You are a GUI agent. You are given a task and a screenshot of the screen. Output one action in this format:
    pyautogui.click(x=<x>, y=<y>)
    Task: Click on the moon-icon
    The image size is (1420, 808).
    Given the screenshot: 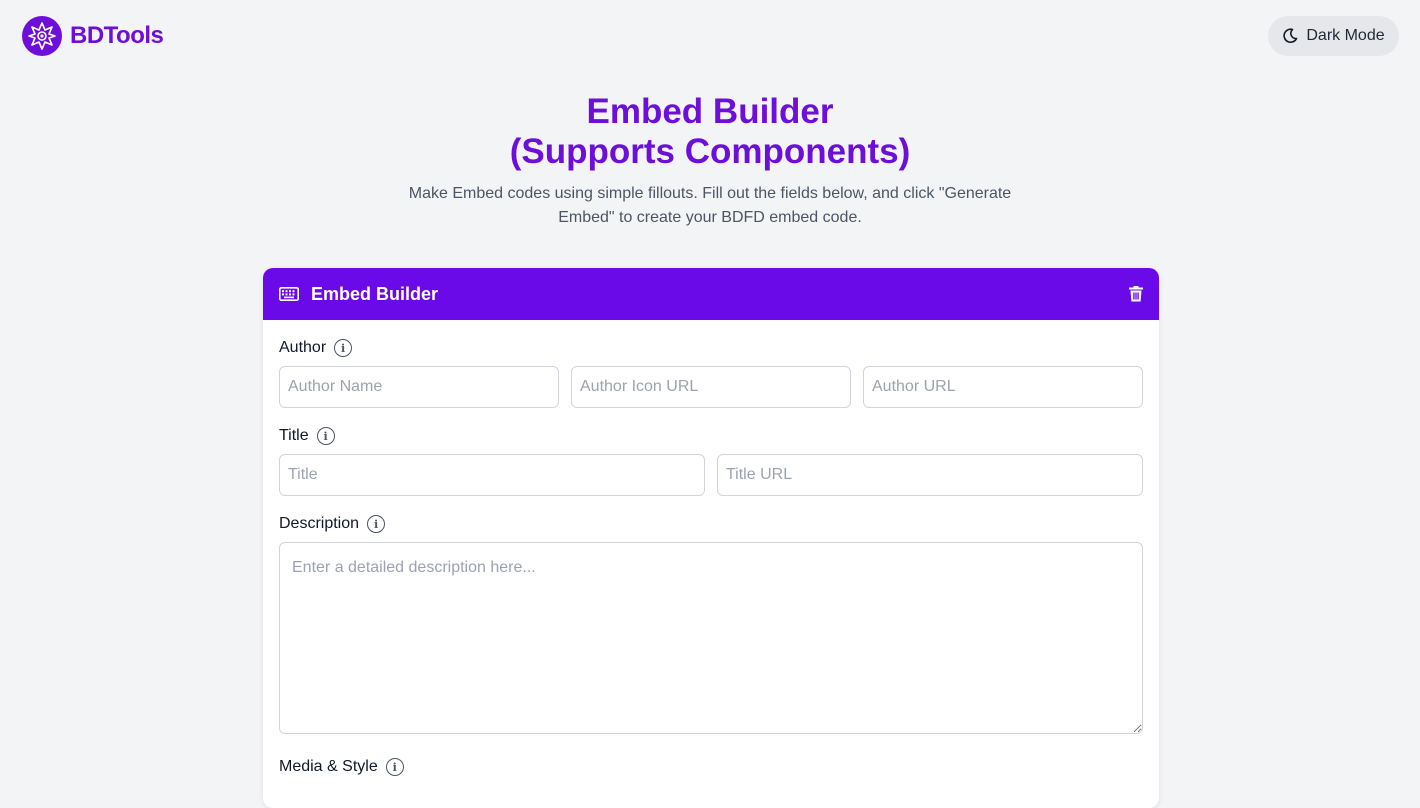 What is the action you would take?
    pyautogui.click(x=1290, y=35)
    